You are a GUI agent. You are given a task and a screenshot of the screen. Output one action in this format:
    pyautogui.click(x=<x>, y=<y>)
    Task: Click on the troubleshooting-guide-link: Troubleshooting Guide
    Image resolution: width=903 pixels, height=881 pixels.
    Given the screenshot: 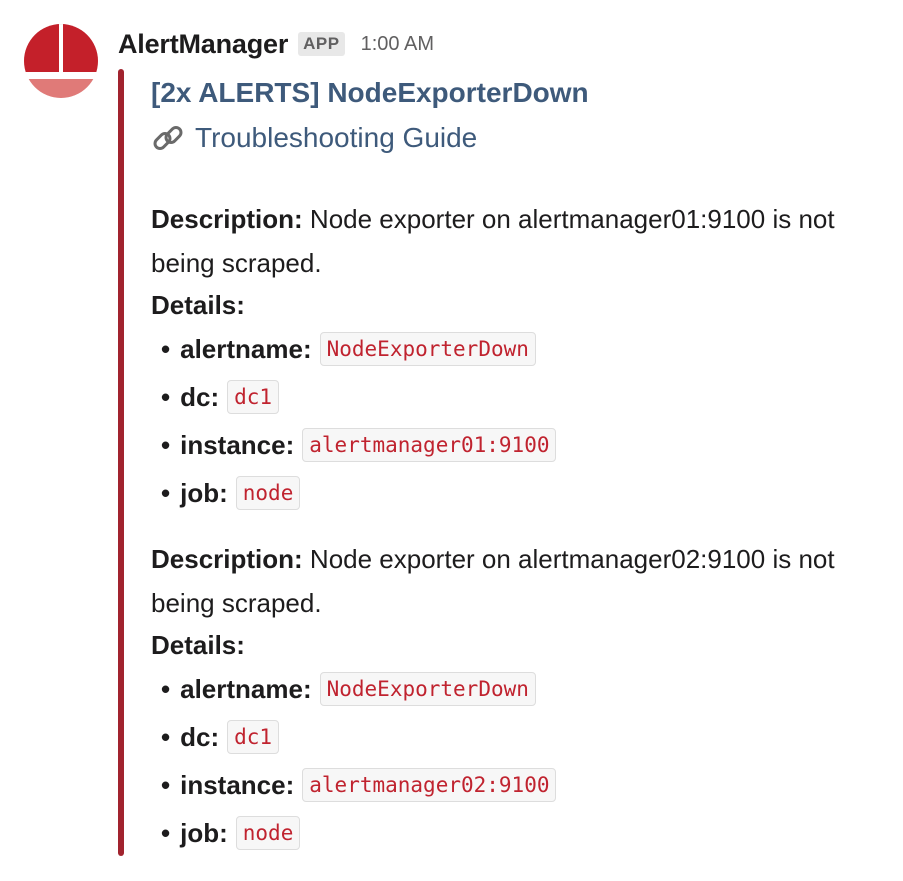 What is the action you would take?
    pyautogui.click(x=521, y=138)
    